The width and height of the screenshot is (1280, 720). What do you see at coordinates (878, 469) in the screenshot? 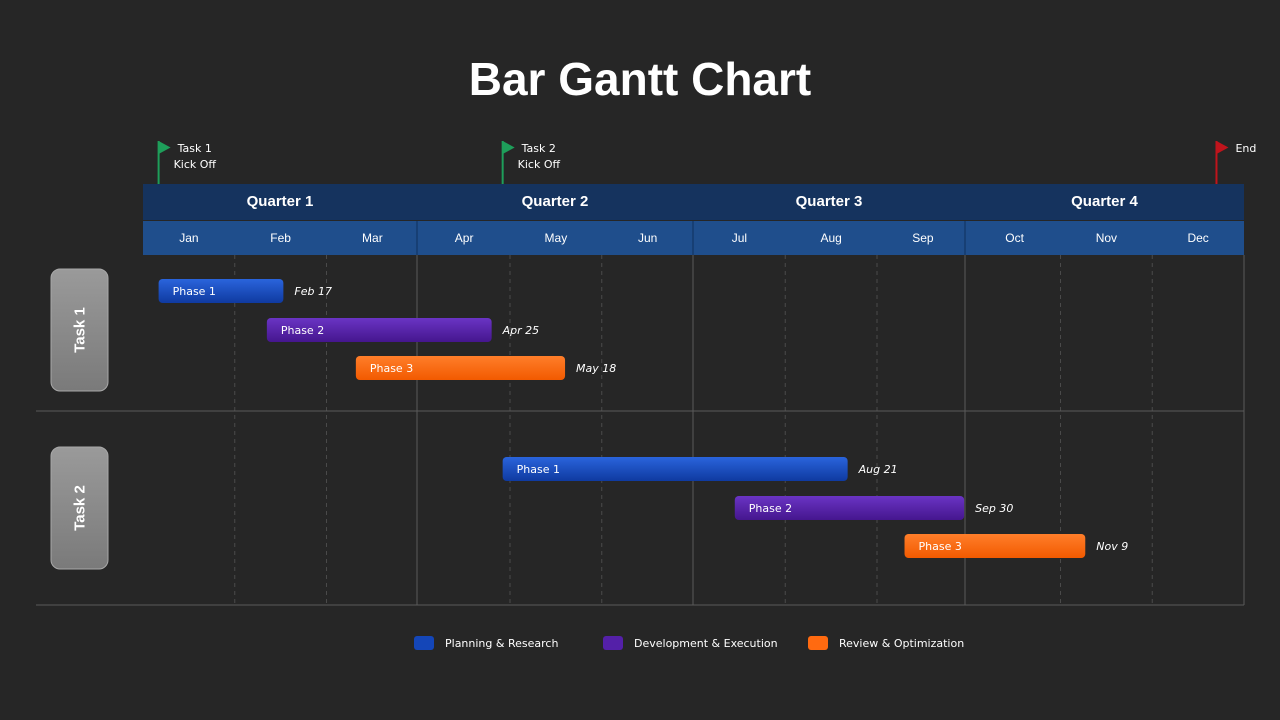
I see `phase-end-date: Aug 21` at bounding box center [878, 469].